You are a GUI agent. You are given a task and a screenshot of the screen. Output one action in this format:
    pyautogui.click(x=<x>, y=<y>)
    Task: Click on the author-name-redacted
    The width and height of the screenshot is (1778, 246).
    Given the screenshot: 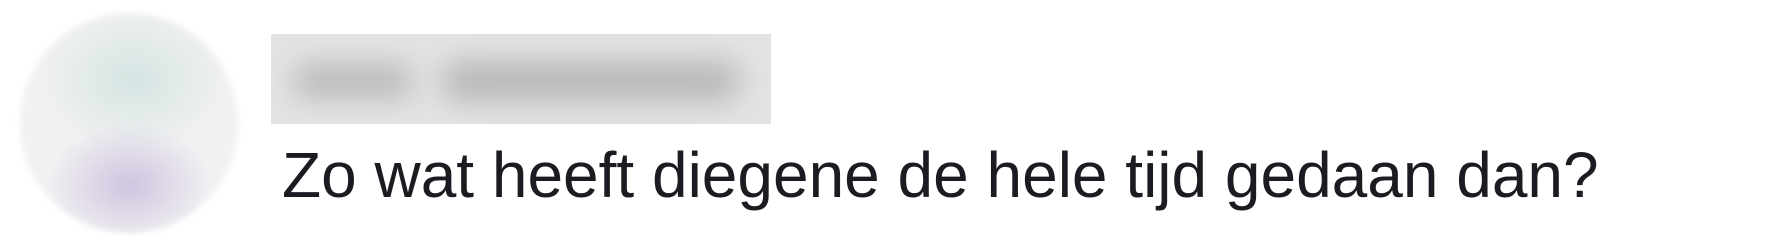 What is the action you would take?
    pyautogui.click(x=521, y=79)
    